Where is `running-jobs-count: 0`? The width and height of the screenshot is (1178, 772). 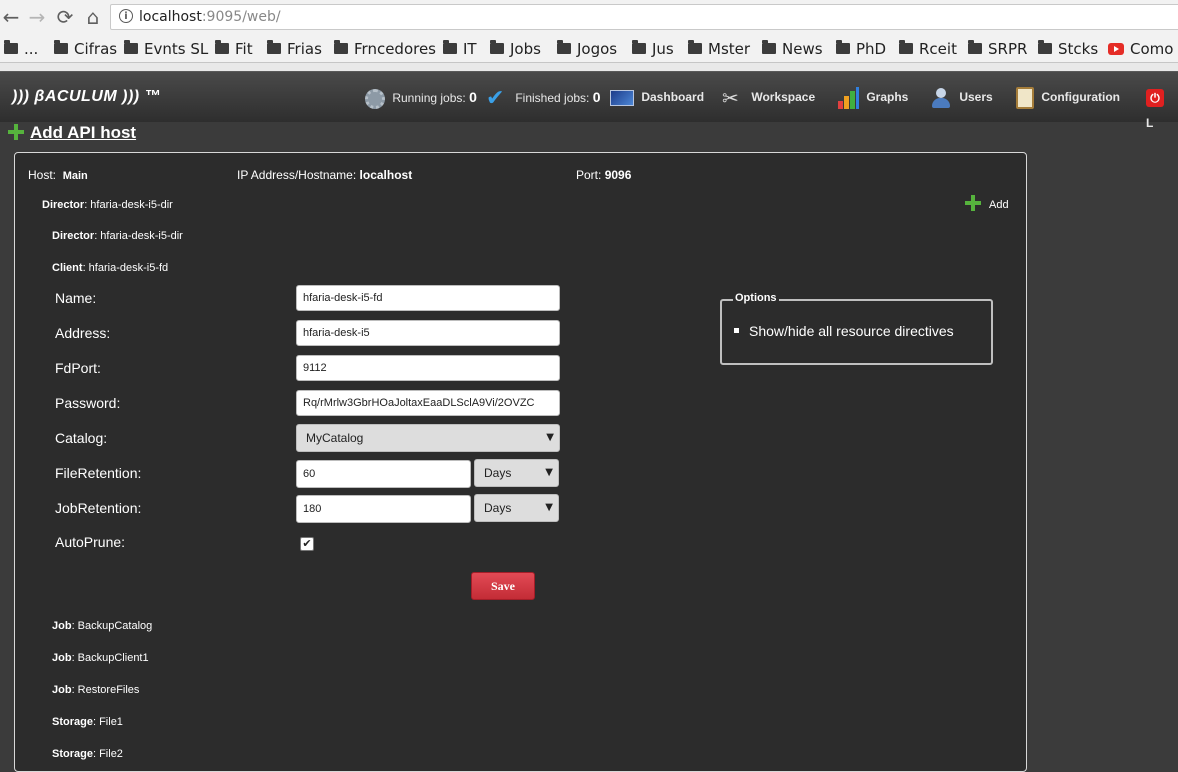 running-jobs-count: 0 is located at coordinates (473, 97).